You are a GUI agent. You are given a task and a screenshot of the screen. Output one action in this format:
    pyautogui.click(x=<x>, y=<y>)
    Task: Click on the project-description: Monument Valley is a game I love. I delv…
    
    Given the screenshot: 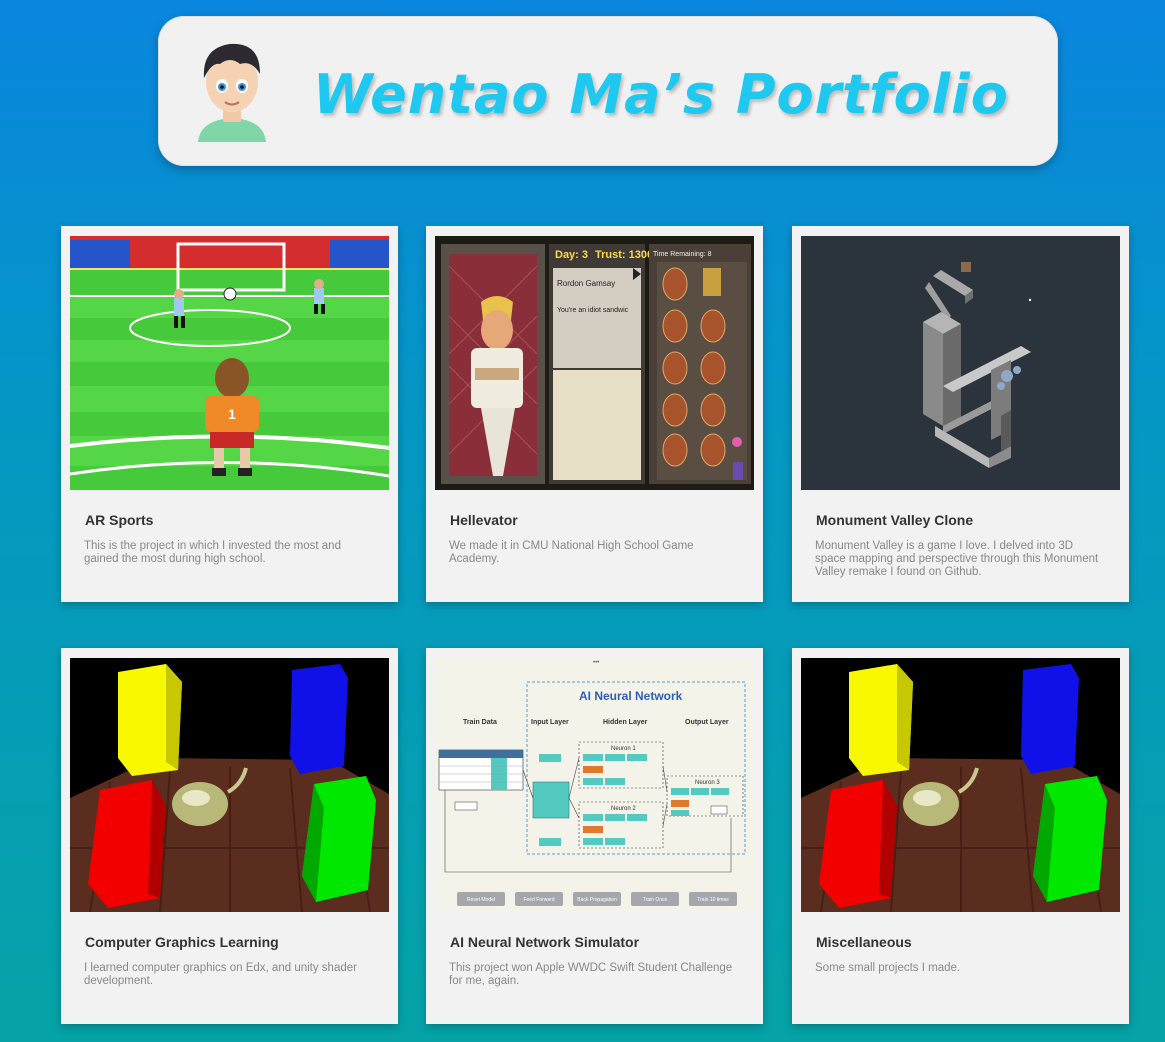 What is the action you would take?
    pyautogui.click(x=957, y=559)
    